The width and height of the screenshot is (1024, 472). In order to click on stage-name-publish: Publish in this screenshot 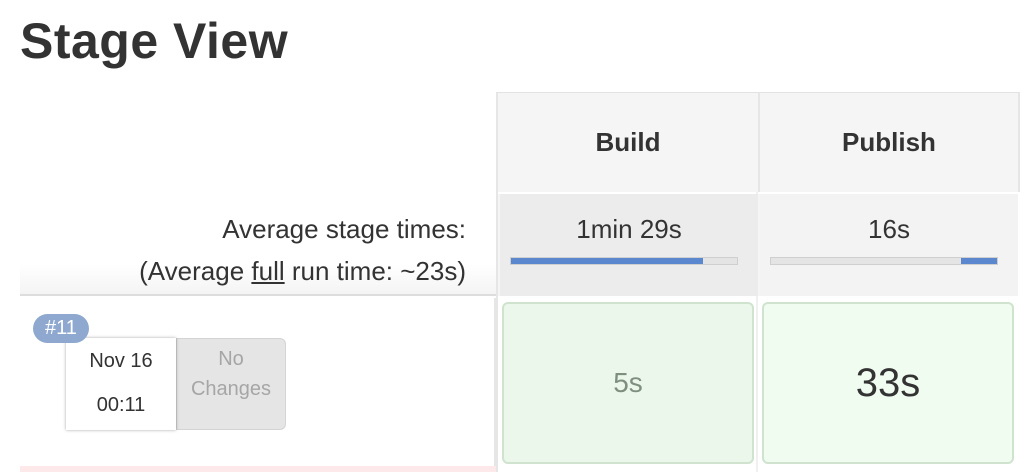, I will do `click(889, 142)`.